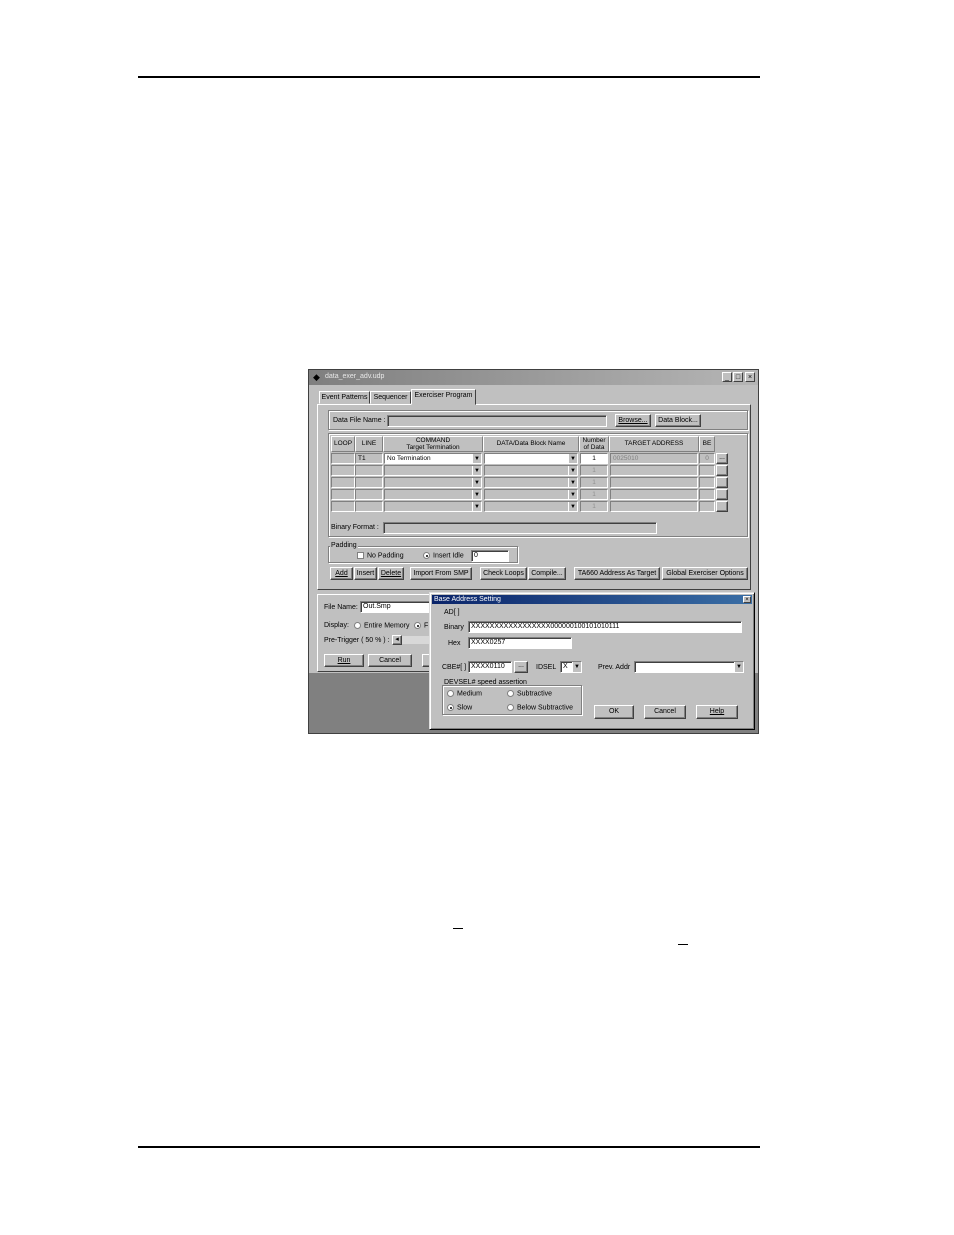 The image size is (954, 1235). Describe the element at coordinates (433, 458) in the screenshot. I see `row1-command-select: No Termination ▼` at that location.